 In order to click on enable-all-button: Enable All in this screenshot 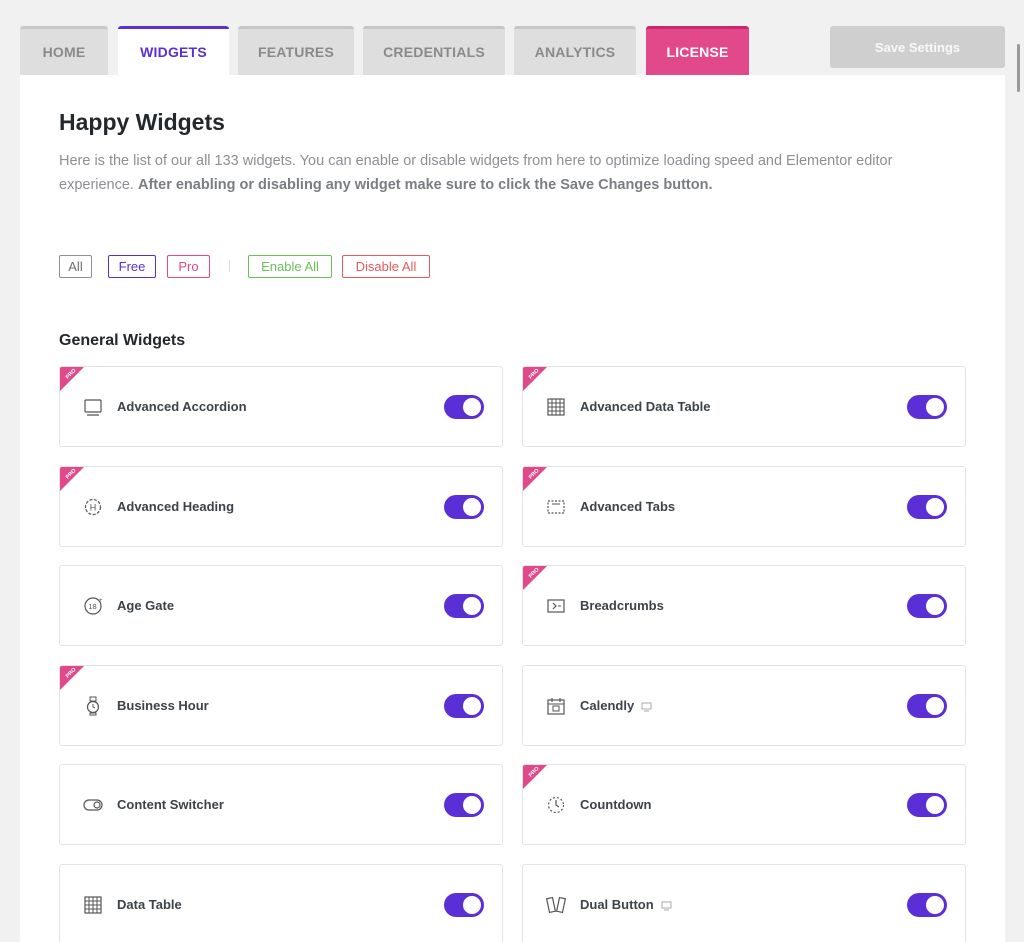, I will do `click(290, 266)`.